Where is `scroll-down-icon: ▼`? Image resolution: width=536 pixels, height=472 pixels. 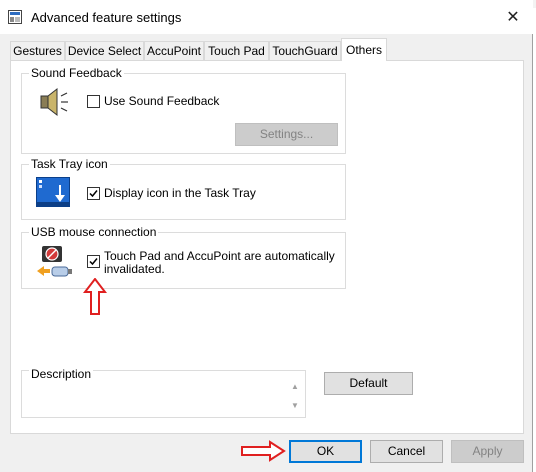 scroll-down-icon: ▼ is located at coordinates (295, 405).